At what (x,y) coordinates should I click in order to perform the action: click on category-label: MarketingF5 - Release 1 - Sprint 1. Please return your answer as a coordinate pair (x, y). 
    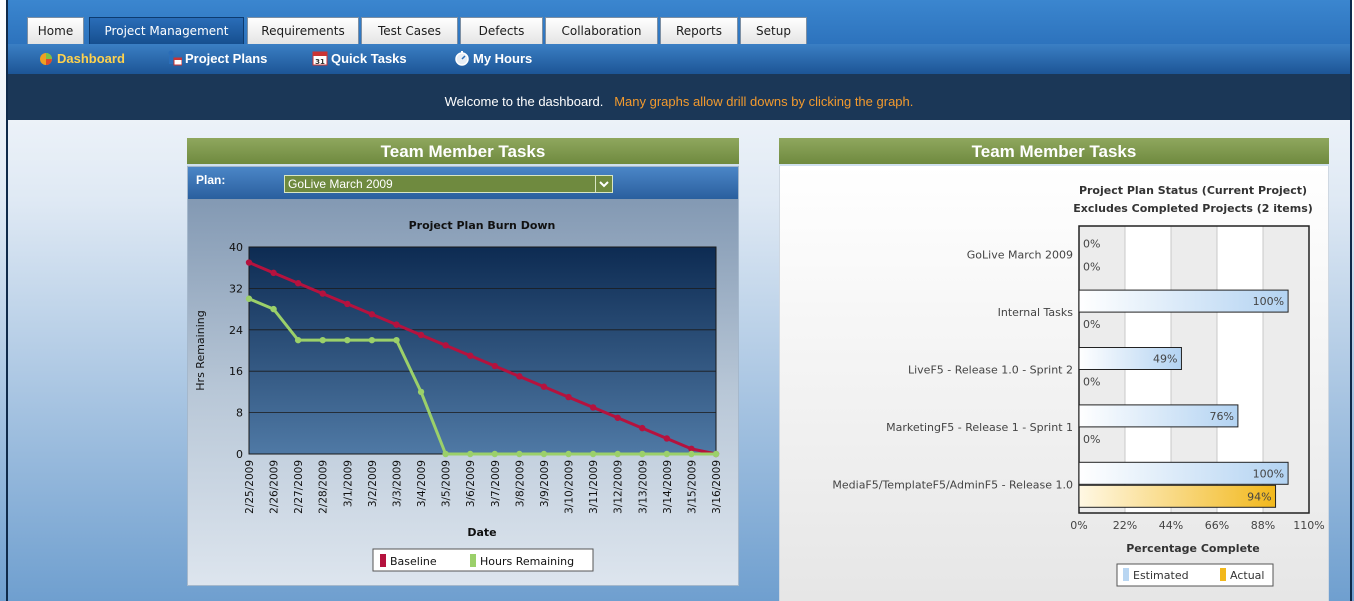
    Looking at the image, I should click on (979, 427).